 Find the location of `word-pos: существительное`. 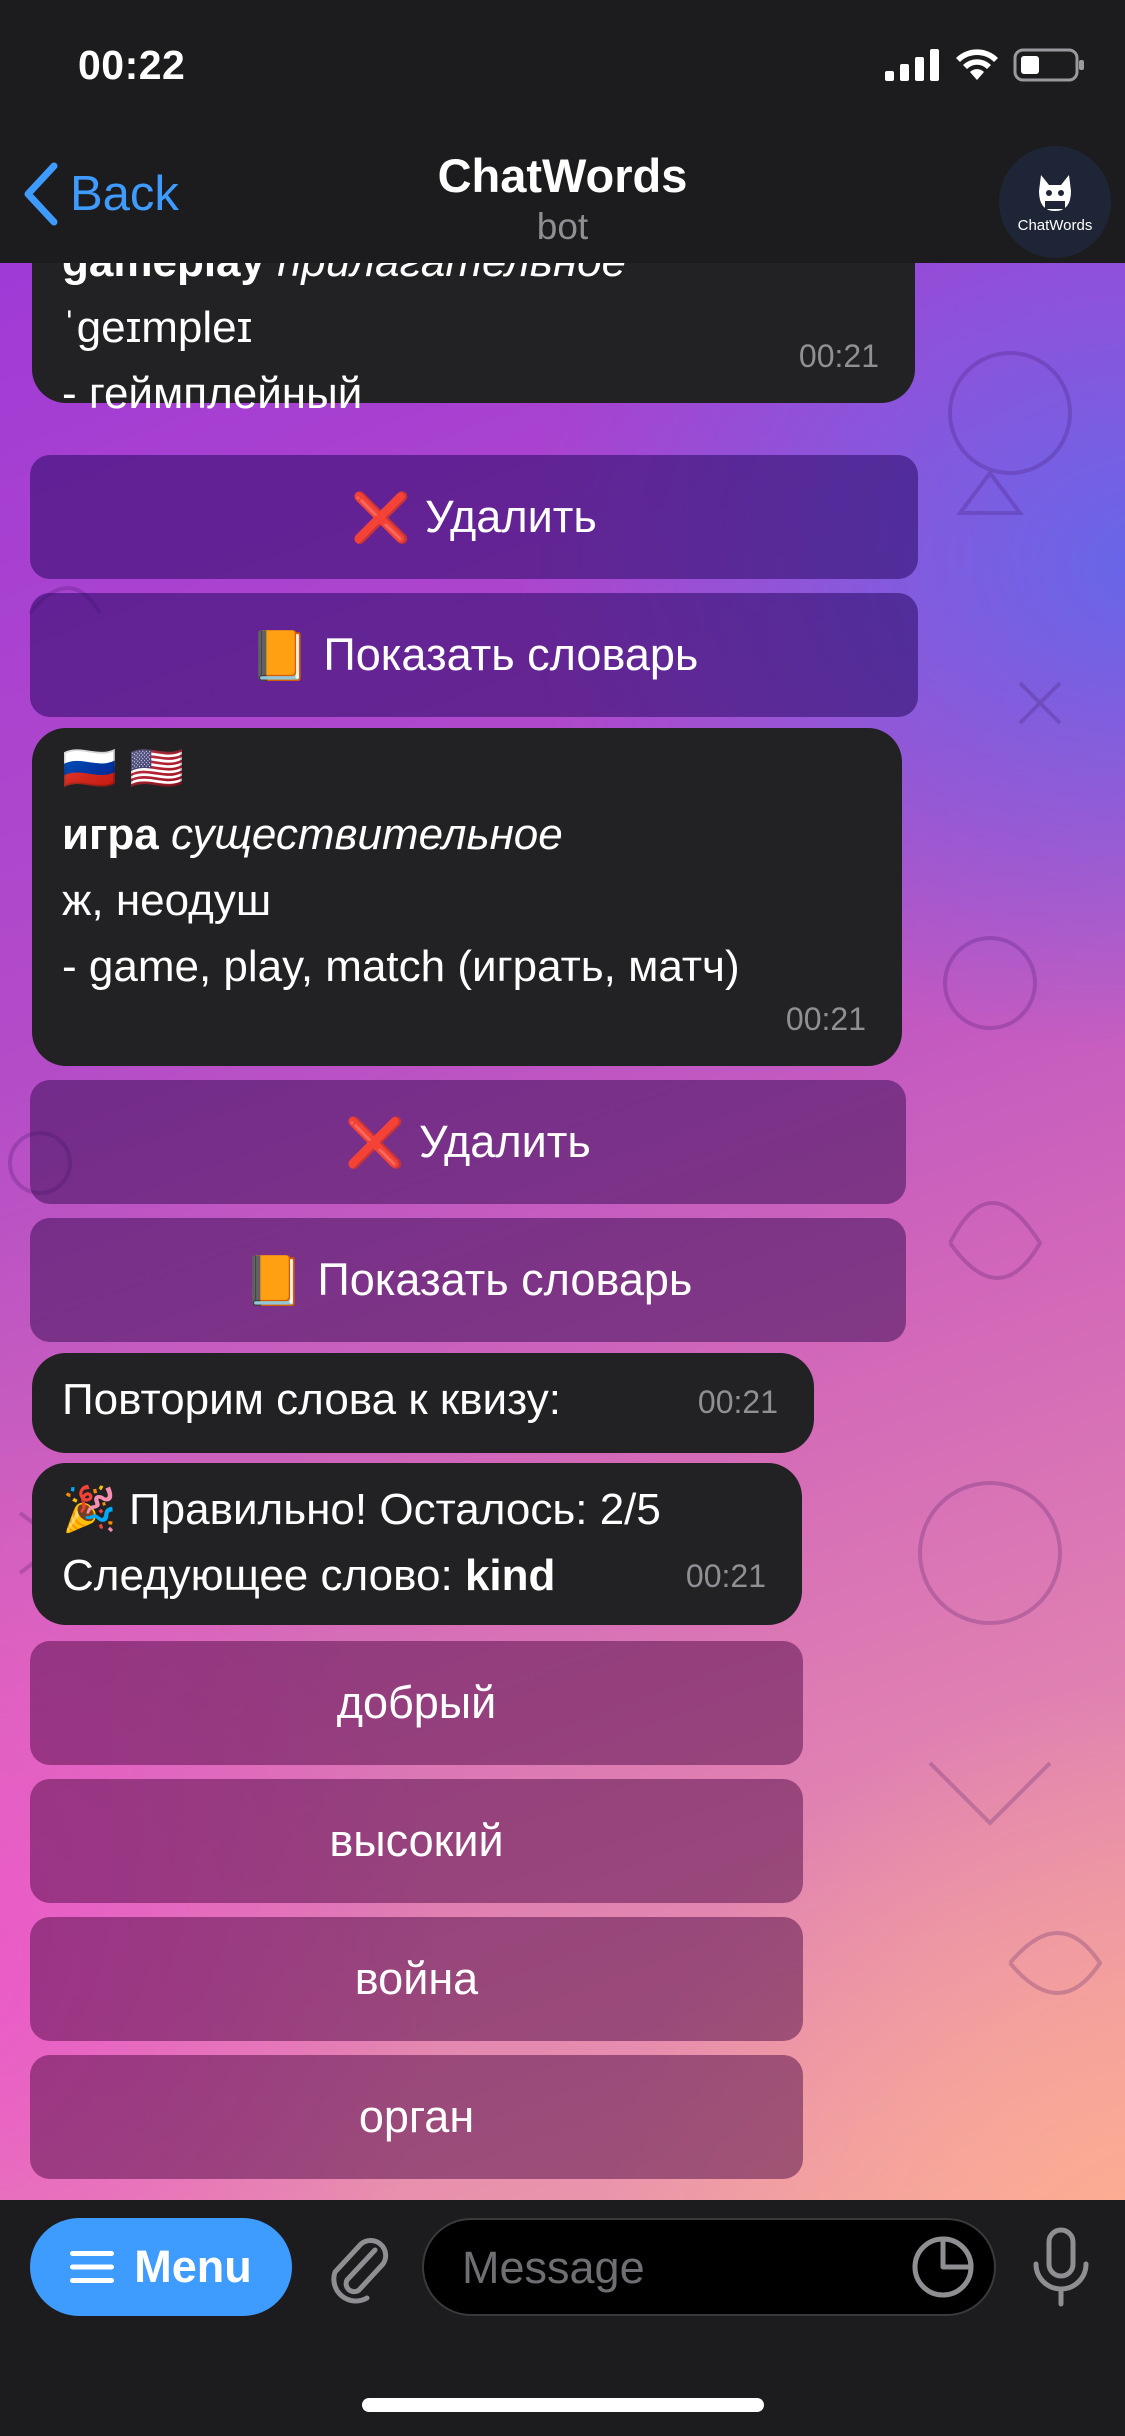

word-pos: существительное is located at coordinates (360, 834).